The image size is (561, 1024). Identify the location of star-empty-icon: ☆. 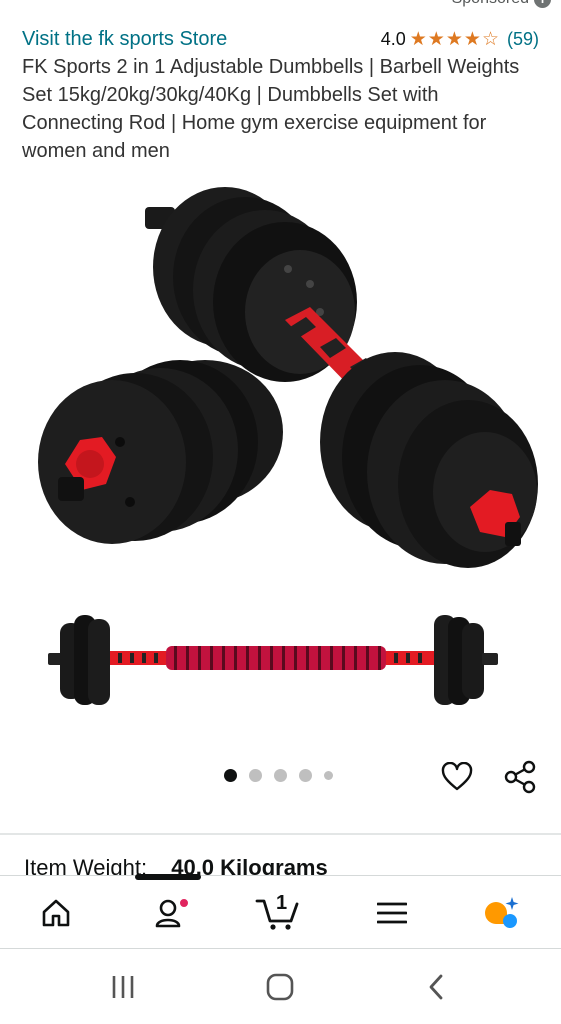
(490, 39).